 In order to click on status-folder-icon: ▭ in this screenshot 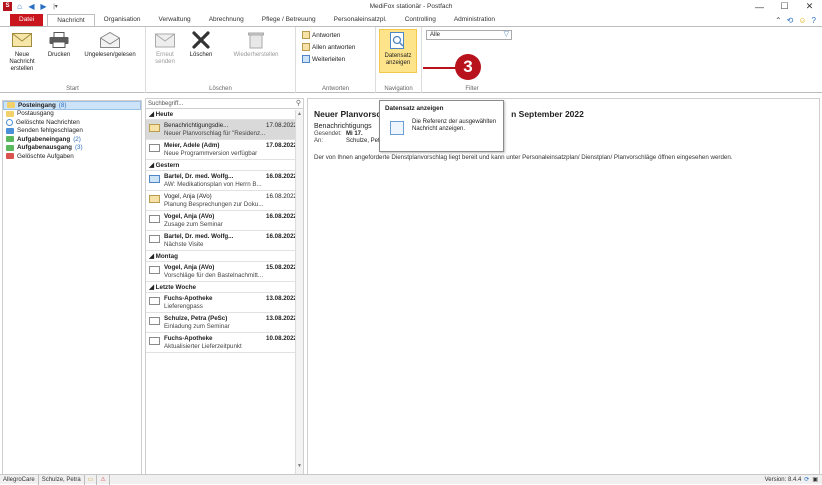, I will do `click(91, 479)`.